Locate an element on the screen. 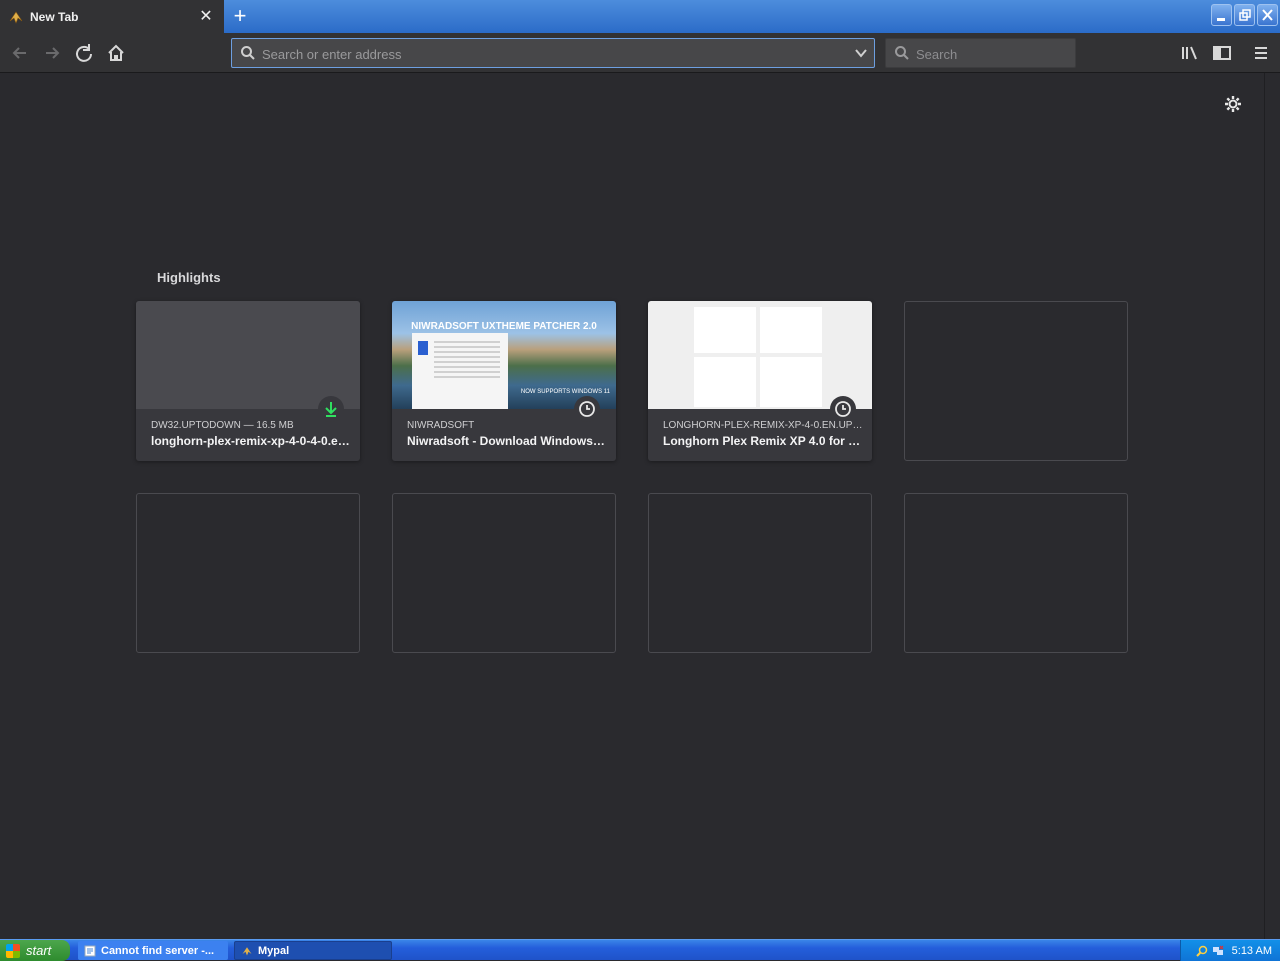  search-tray-icon is located at coordinates (1201, 951).